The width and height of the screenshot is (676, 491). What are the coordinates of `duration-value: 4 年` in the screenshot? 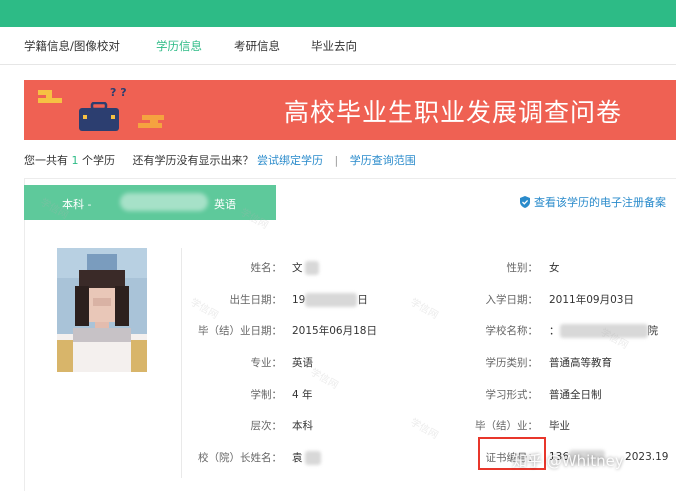 It's located at (302, 395).